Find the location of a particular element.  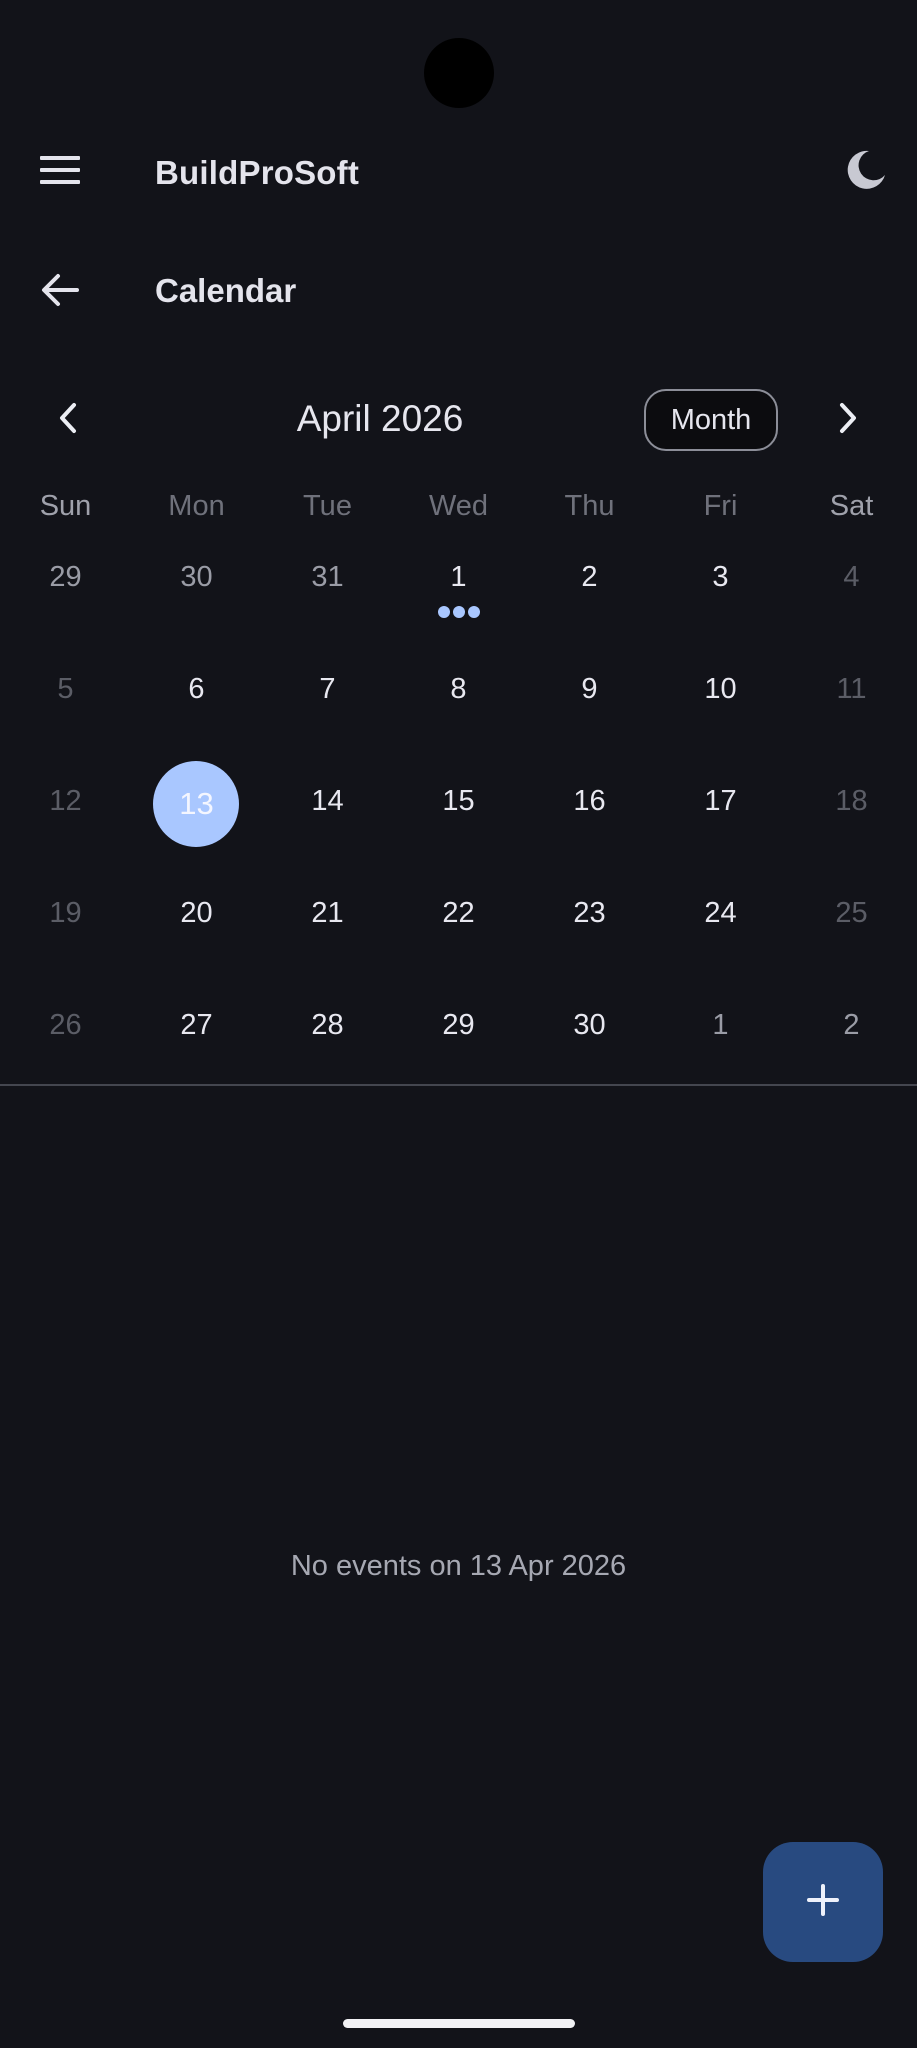

day-cell: 21 is located at coordinates (327, 917).